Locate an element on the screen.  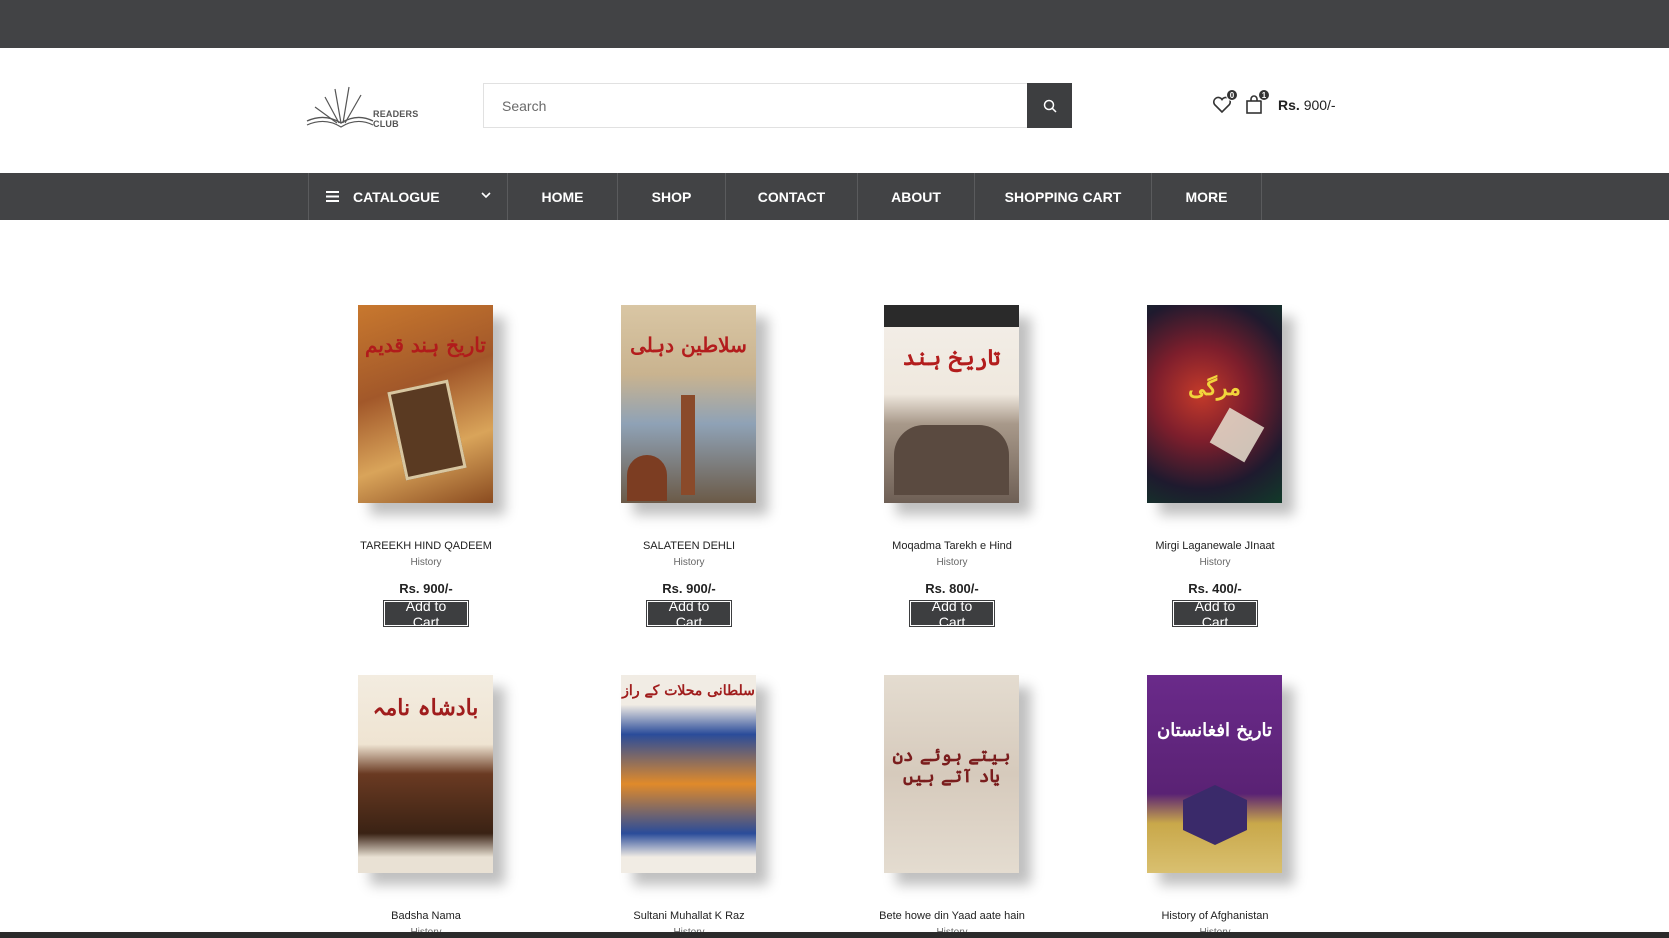
product-name: SALATEEN DEHLI is located at coordinates (689, 546).